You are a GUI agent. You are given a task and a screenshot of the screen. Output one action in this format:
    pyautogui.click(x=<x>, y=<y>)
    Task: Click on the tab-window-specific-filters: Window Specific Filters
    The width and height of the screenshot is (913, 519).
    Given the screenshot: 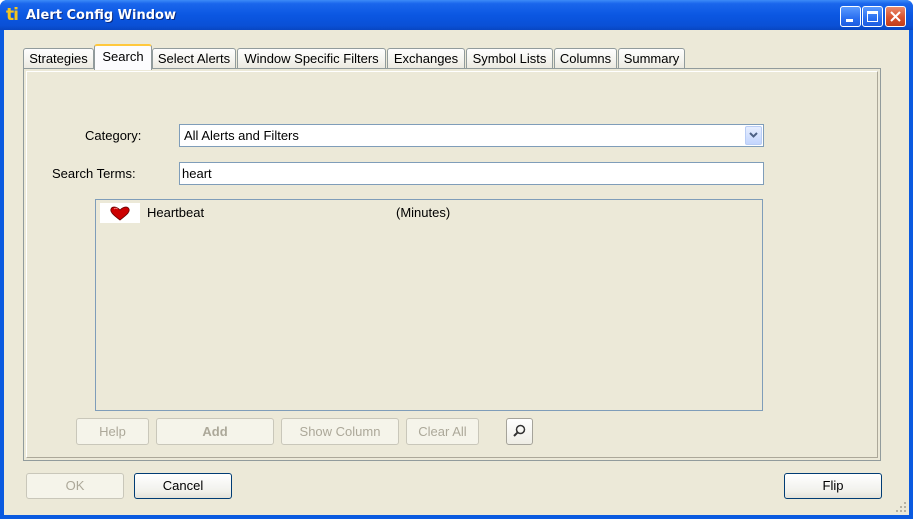 What is the action you would take?
    pyautogui.click(x=311, y=58)
    